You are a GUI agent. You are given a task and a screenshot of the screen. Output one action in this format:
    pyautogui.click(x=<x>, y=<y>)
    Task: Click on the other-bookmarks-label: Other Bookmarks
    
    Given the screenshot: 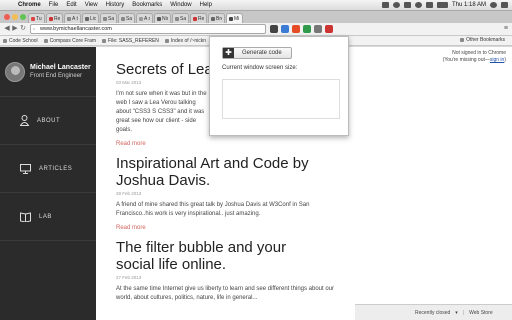 What is the action you would take?
    pyautogui.click(x=485, y=40)
    